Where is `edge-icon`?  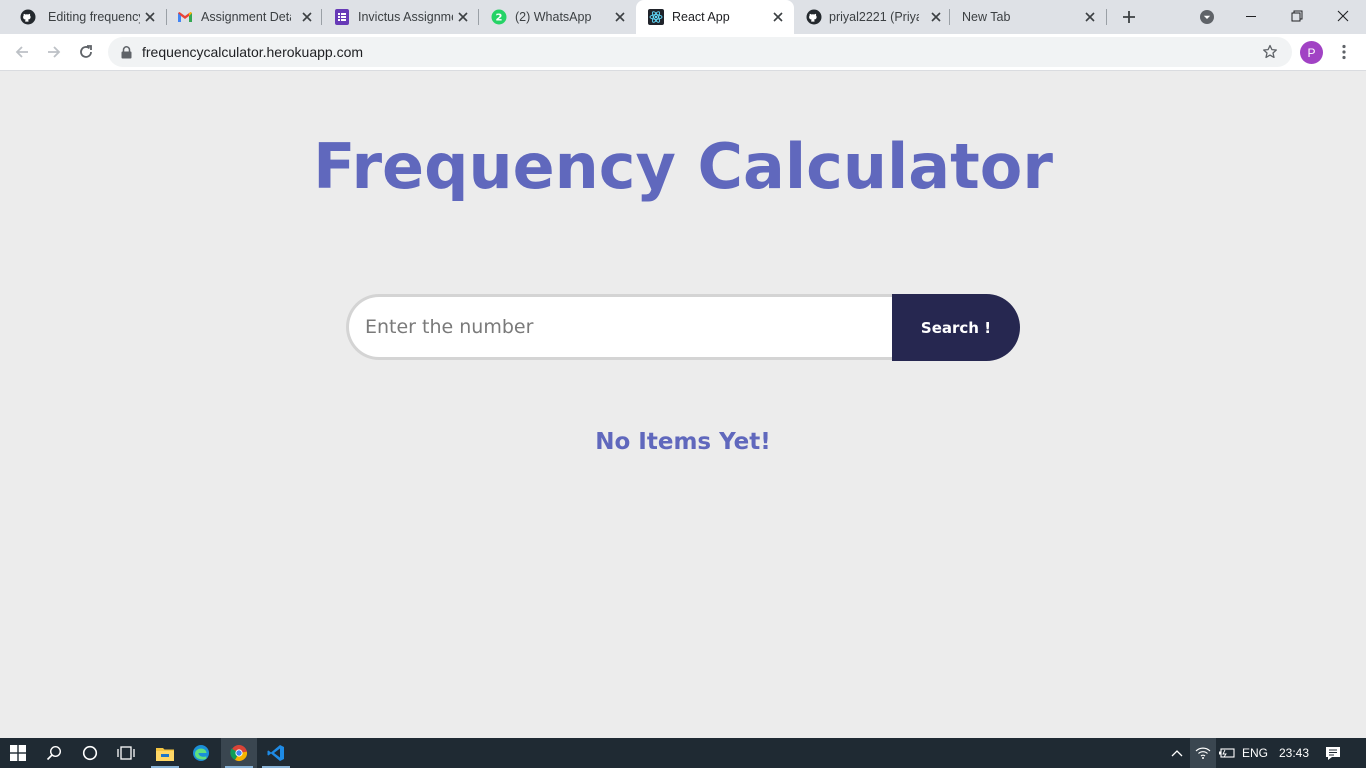 edge-icon is located at coordinates (201, 753).